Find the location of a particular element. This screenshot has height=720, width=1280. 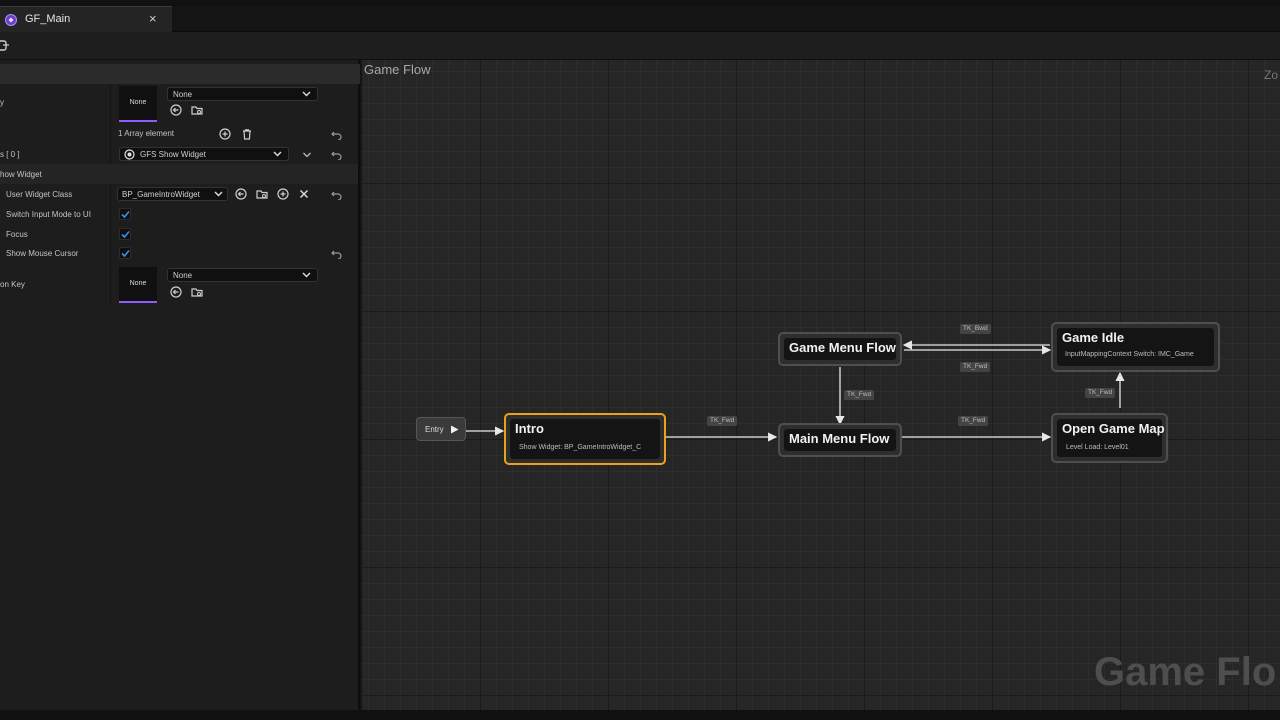

node-body: Open Game Map Level Load: Level01 is located at coordinates (1111, 438).